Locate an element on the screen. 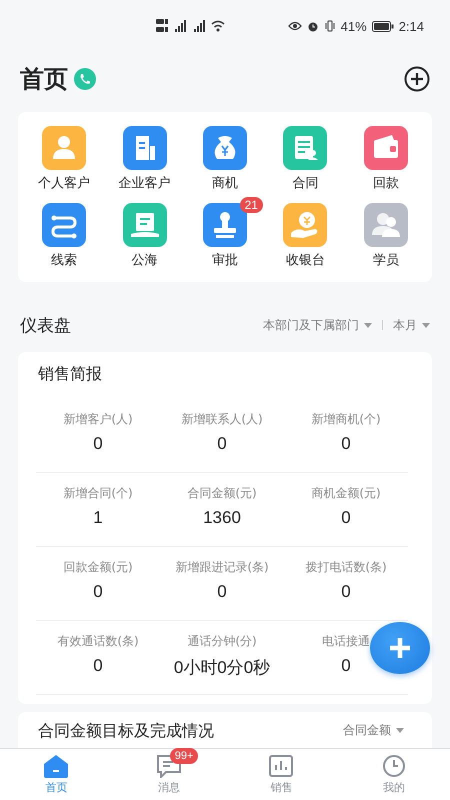 This screenshot has height=800, width=450. shortcut-item: 线索 is located at coordinates (64, 232).